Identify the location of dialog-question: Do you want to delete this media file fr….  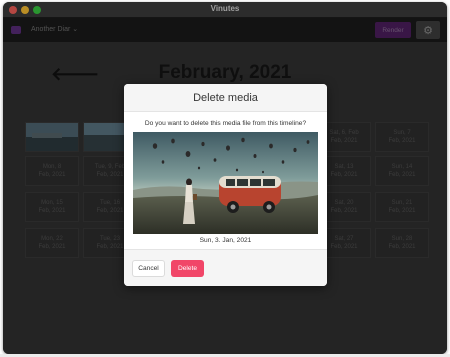
(225, 123).